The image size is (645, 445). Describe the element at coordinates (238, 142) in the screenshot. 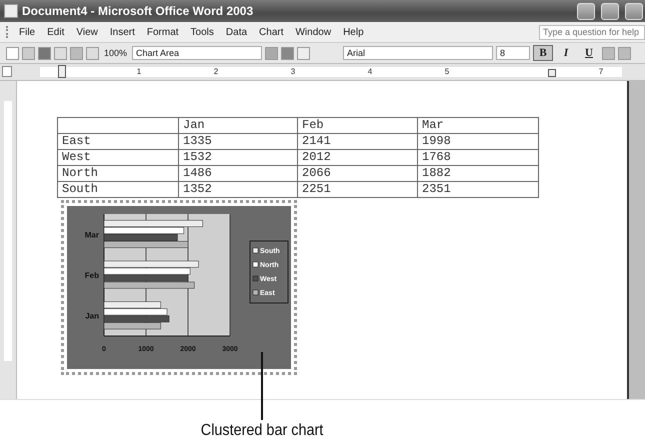

I see `table-cell: 1335` at that location.